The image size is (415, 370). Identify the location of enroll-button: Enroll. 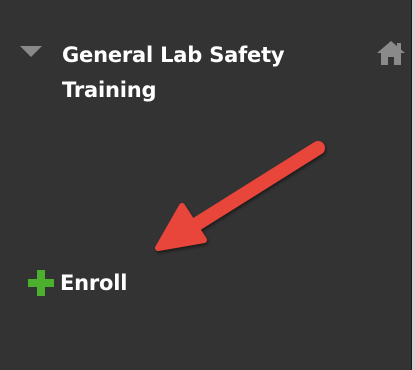
(77, 283).